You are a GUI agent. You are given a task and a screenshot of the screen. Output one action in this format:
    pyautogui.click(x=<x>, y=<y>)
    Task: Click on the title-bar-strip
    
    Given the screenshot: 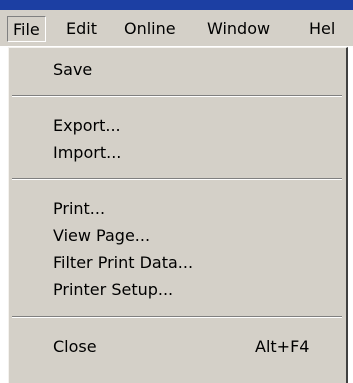 What is the action you would take?
    pyautogui.click(x=176, y=5)
    